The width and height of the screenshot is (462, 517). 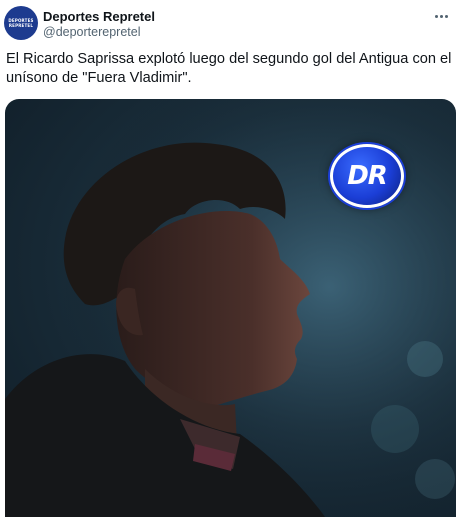 I want to click on avatar: DEPORTES REPRETEL, so click(x=21, y=23).